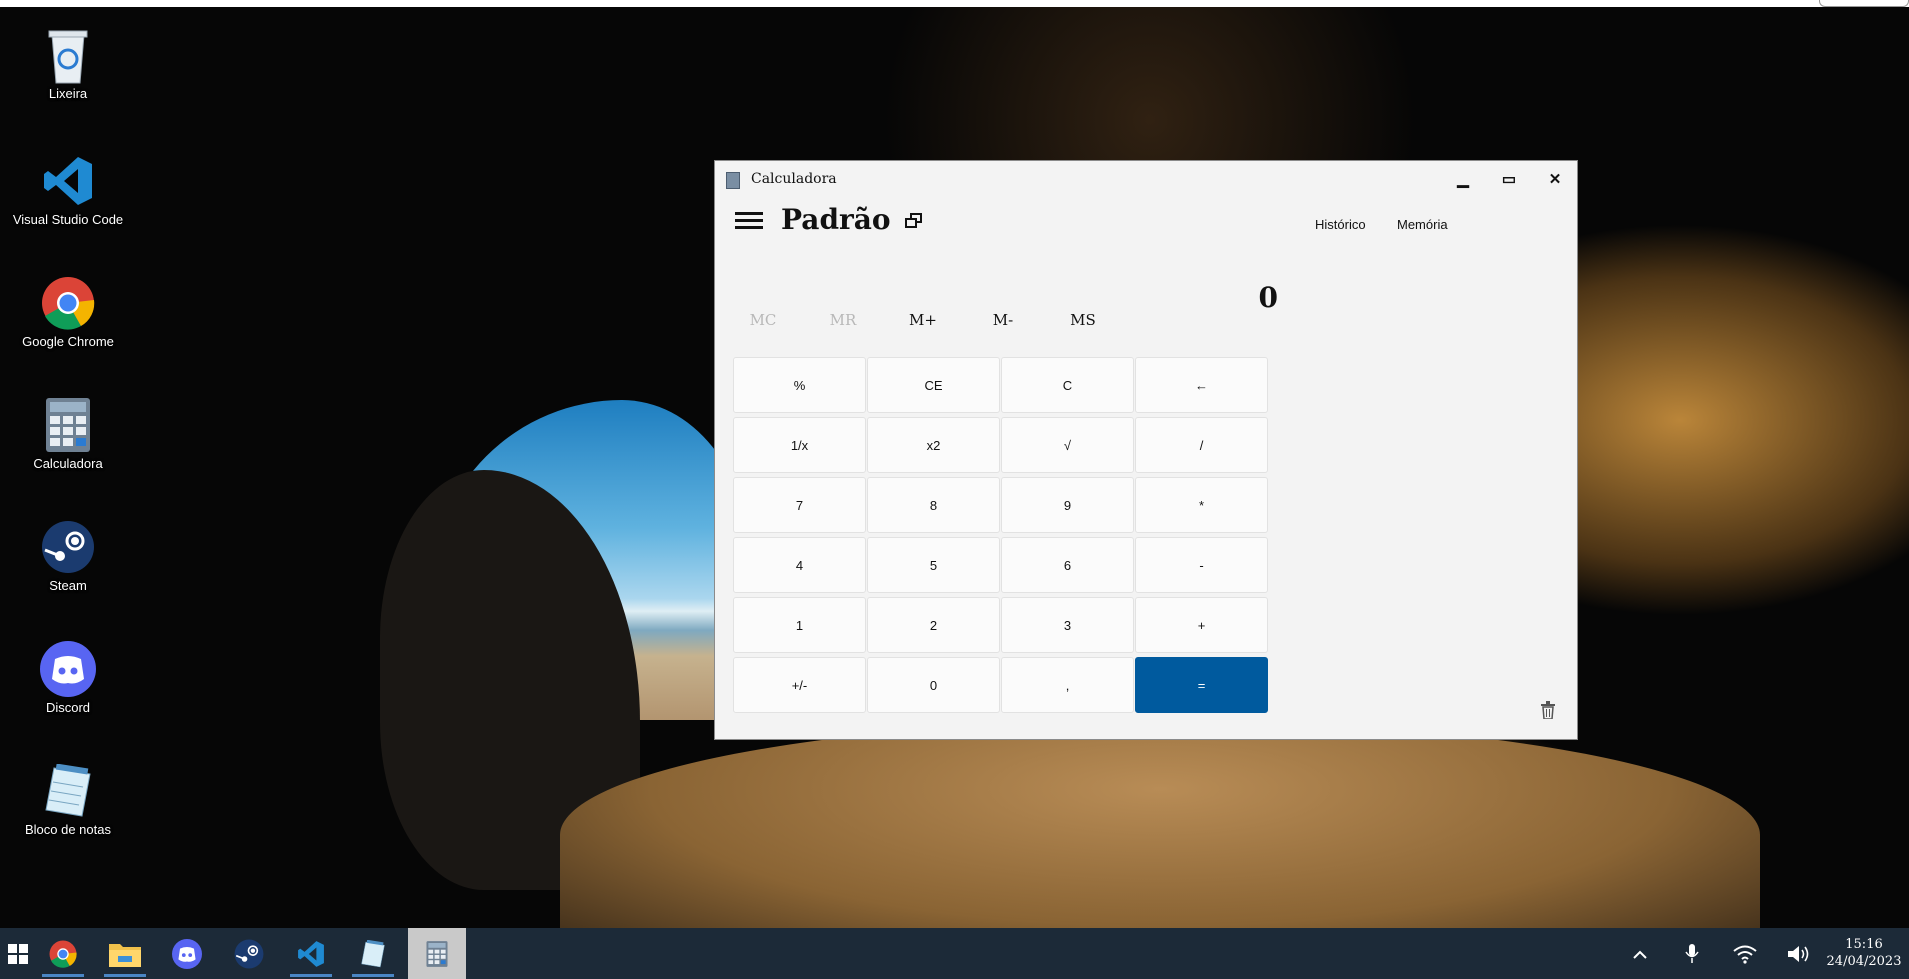 This screenshot has width=1909, height=979. I want to click on divide-key: /, so click(1201, 445).